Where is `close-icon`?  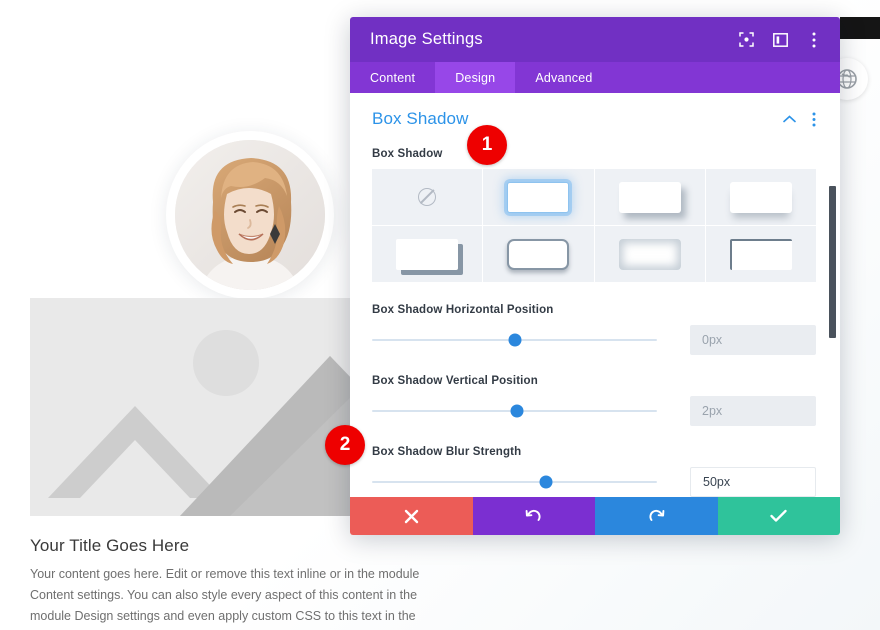 close-icon is located at coordinates (411, 516).